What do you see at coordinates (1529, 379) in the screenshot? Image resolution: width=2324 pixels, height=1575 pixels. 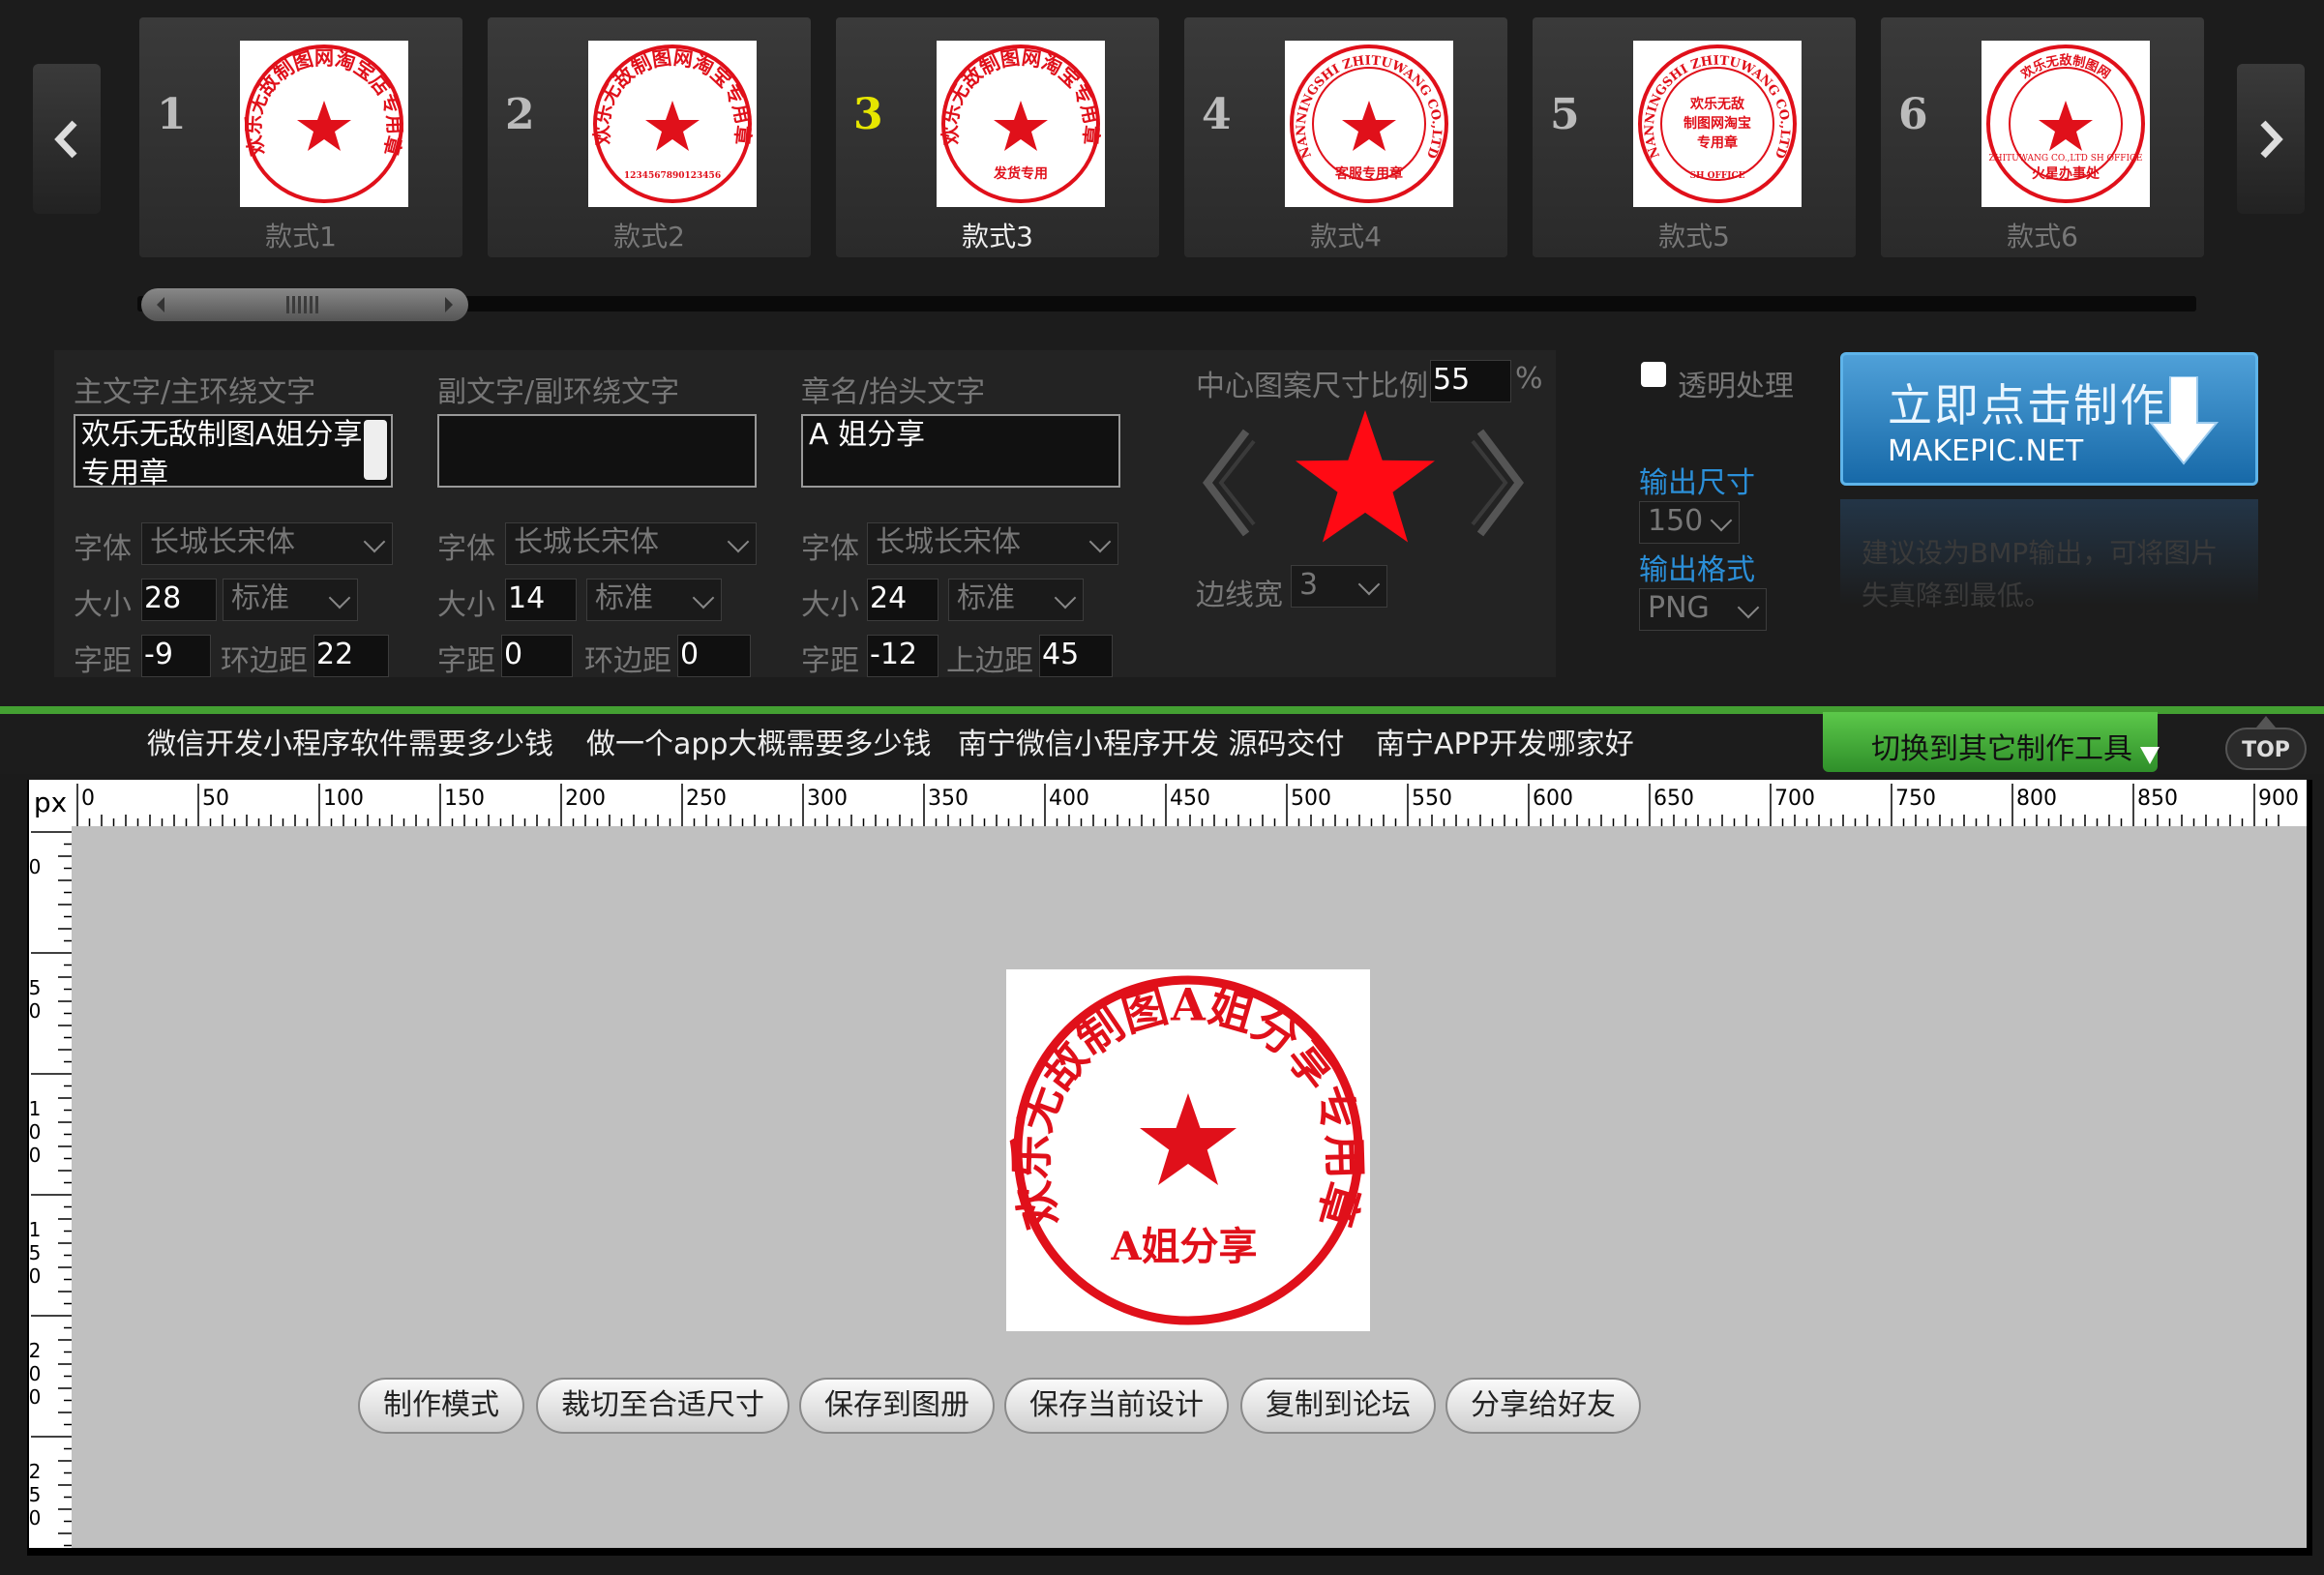 I see `center-scale-unit: %` at bounding box center [1529, 379].